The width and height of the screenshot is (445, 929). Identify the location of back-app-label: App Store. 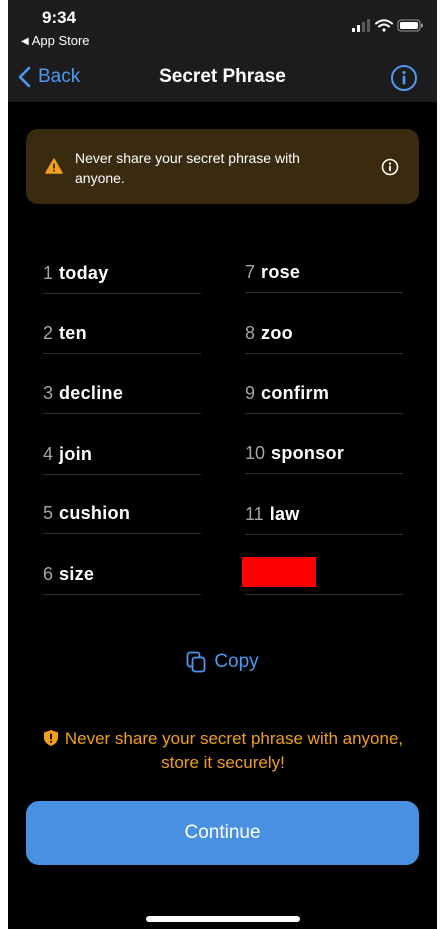
(60, 40).